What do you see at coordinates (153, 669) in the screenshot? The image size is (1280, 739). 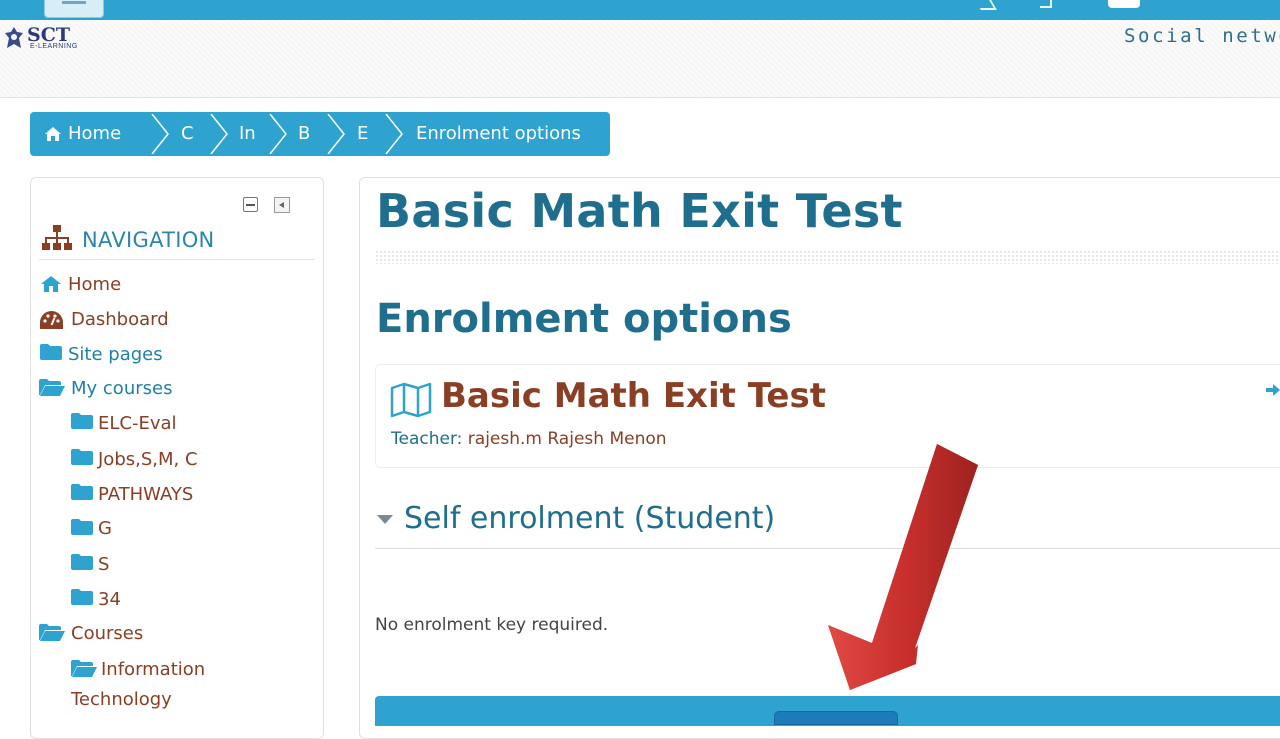 I see `nav-item-category: Information` at bounding box center [153, 669].